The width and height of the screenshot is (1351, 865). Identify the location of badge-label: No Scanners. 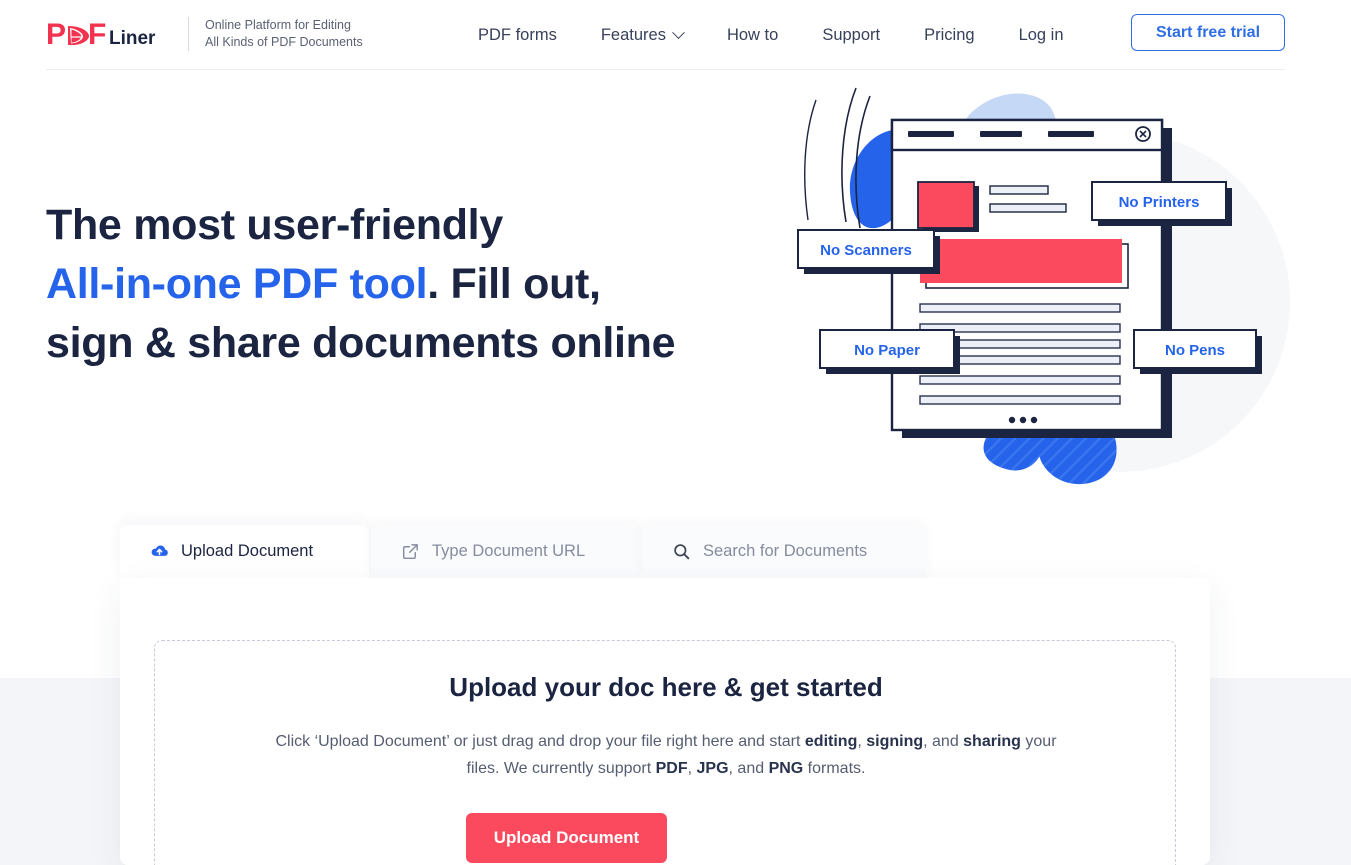
(866, 250).